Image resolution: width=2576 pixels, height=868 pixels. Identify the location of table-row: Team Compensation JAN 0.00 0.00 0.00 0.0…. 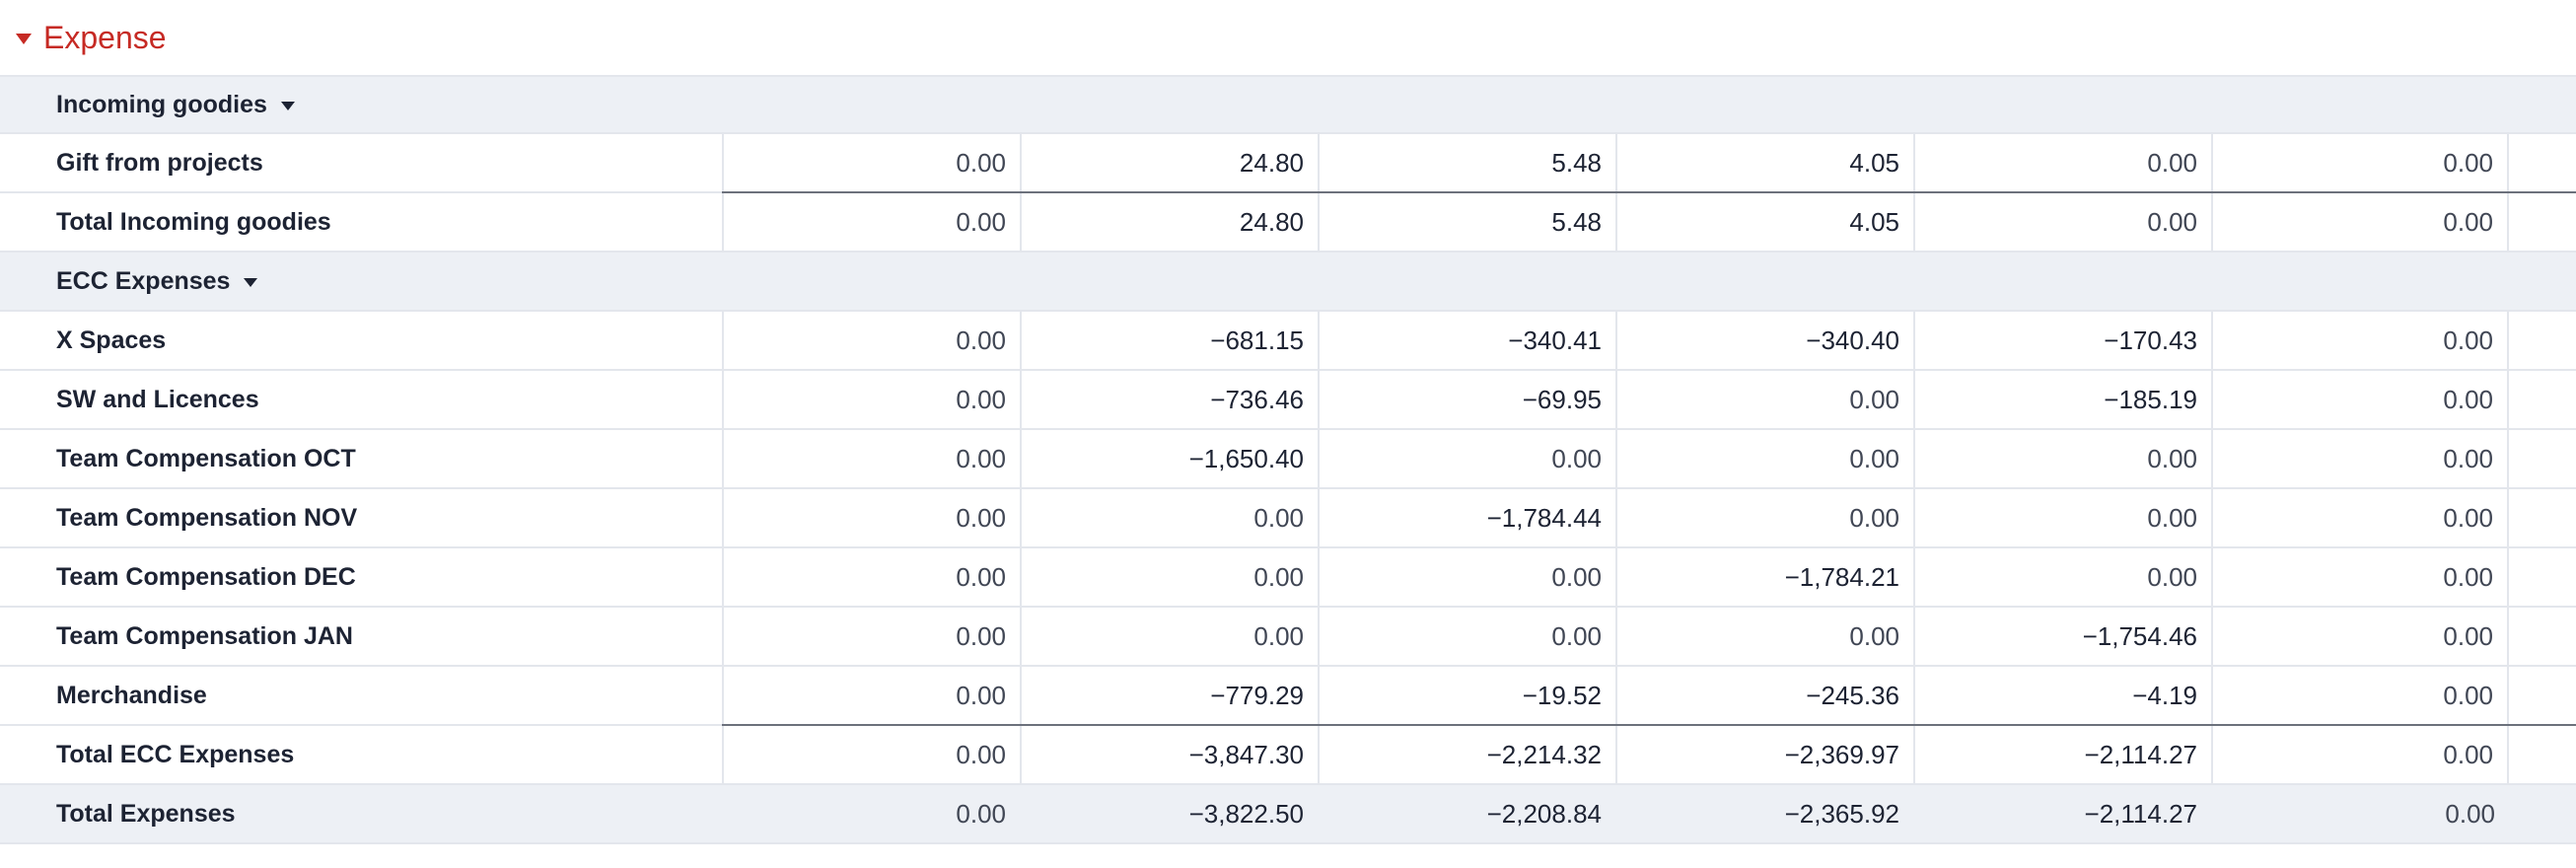
(1288, 637).